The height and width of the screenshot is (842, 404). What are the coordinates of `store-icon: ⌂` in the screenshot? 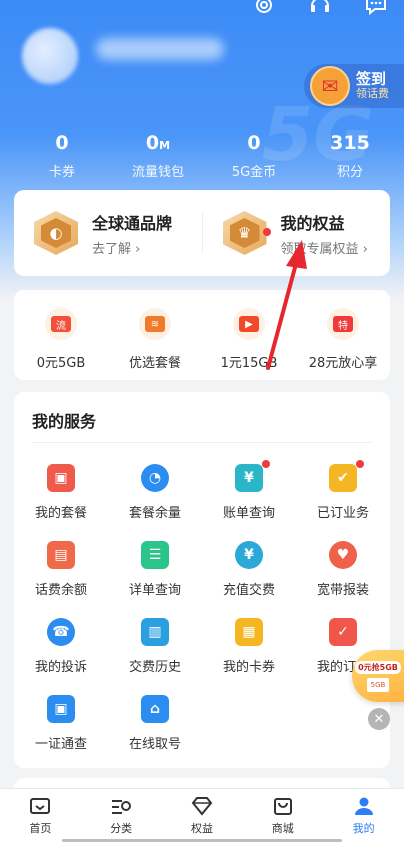 It's located at (155, 709).